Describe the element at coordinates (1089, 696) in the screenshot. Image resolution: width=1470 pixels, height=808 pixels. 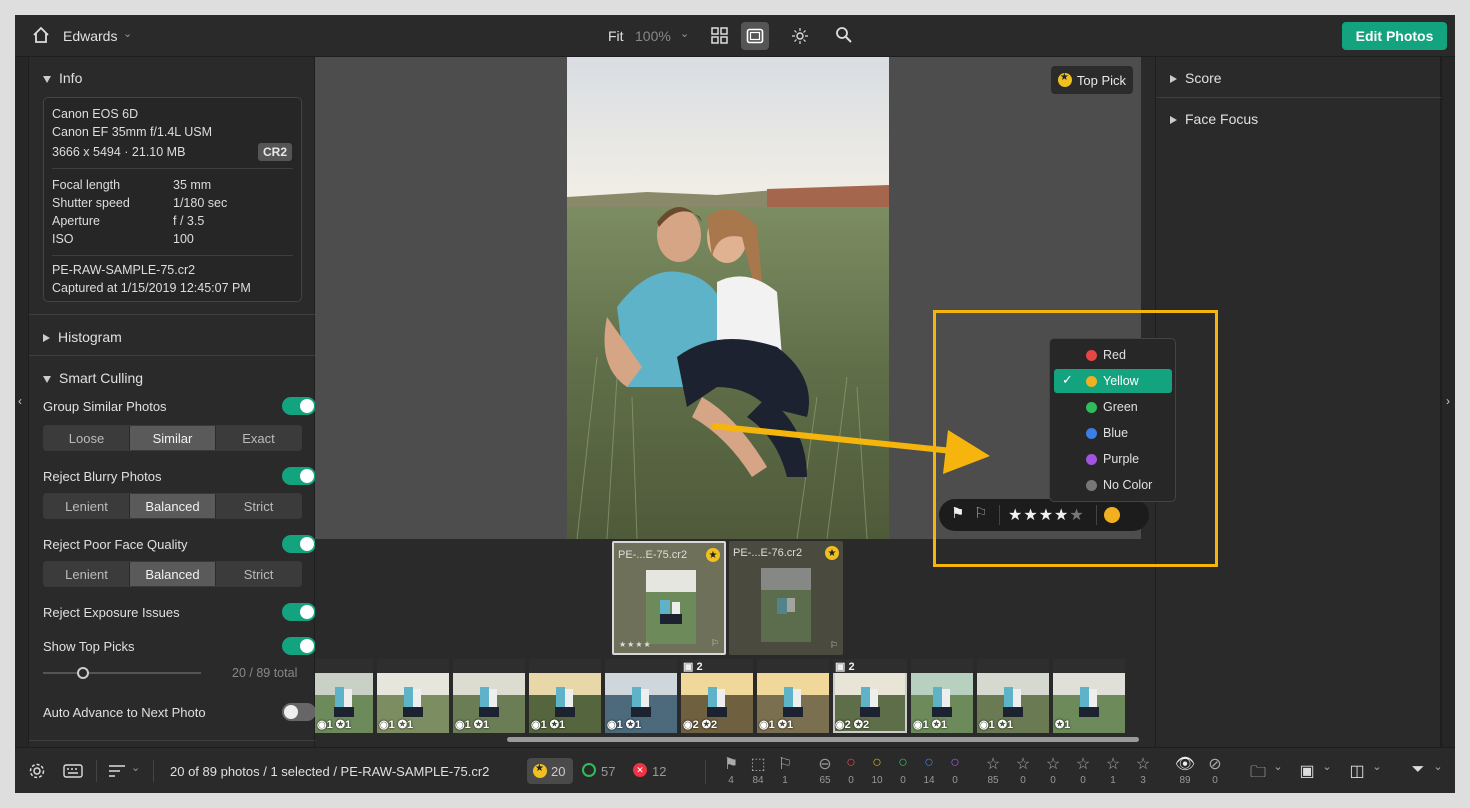
I see `filmstrip-thumbnail: ✪1` at that location.